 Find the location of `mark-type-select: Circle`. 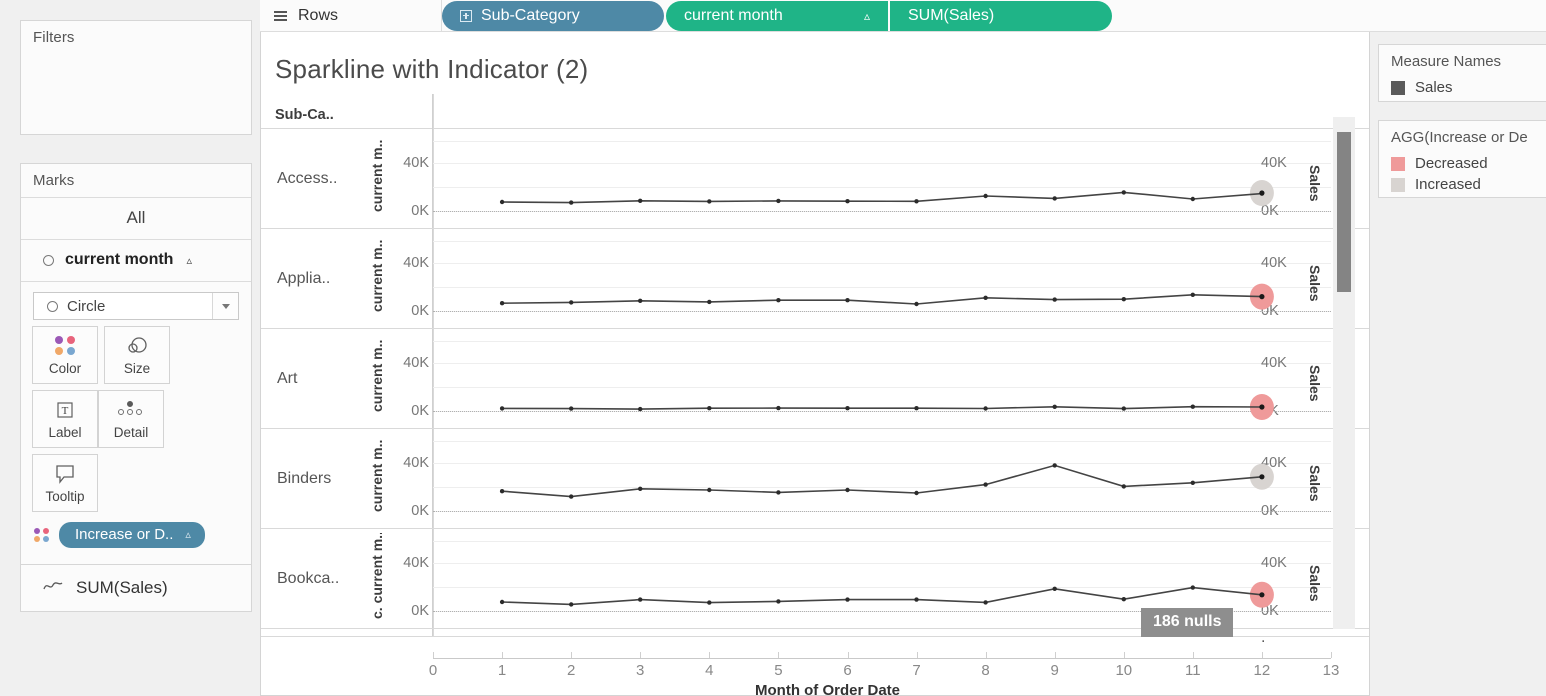

mark-type-select: Circle is located at coordinates (136, 306).